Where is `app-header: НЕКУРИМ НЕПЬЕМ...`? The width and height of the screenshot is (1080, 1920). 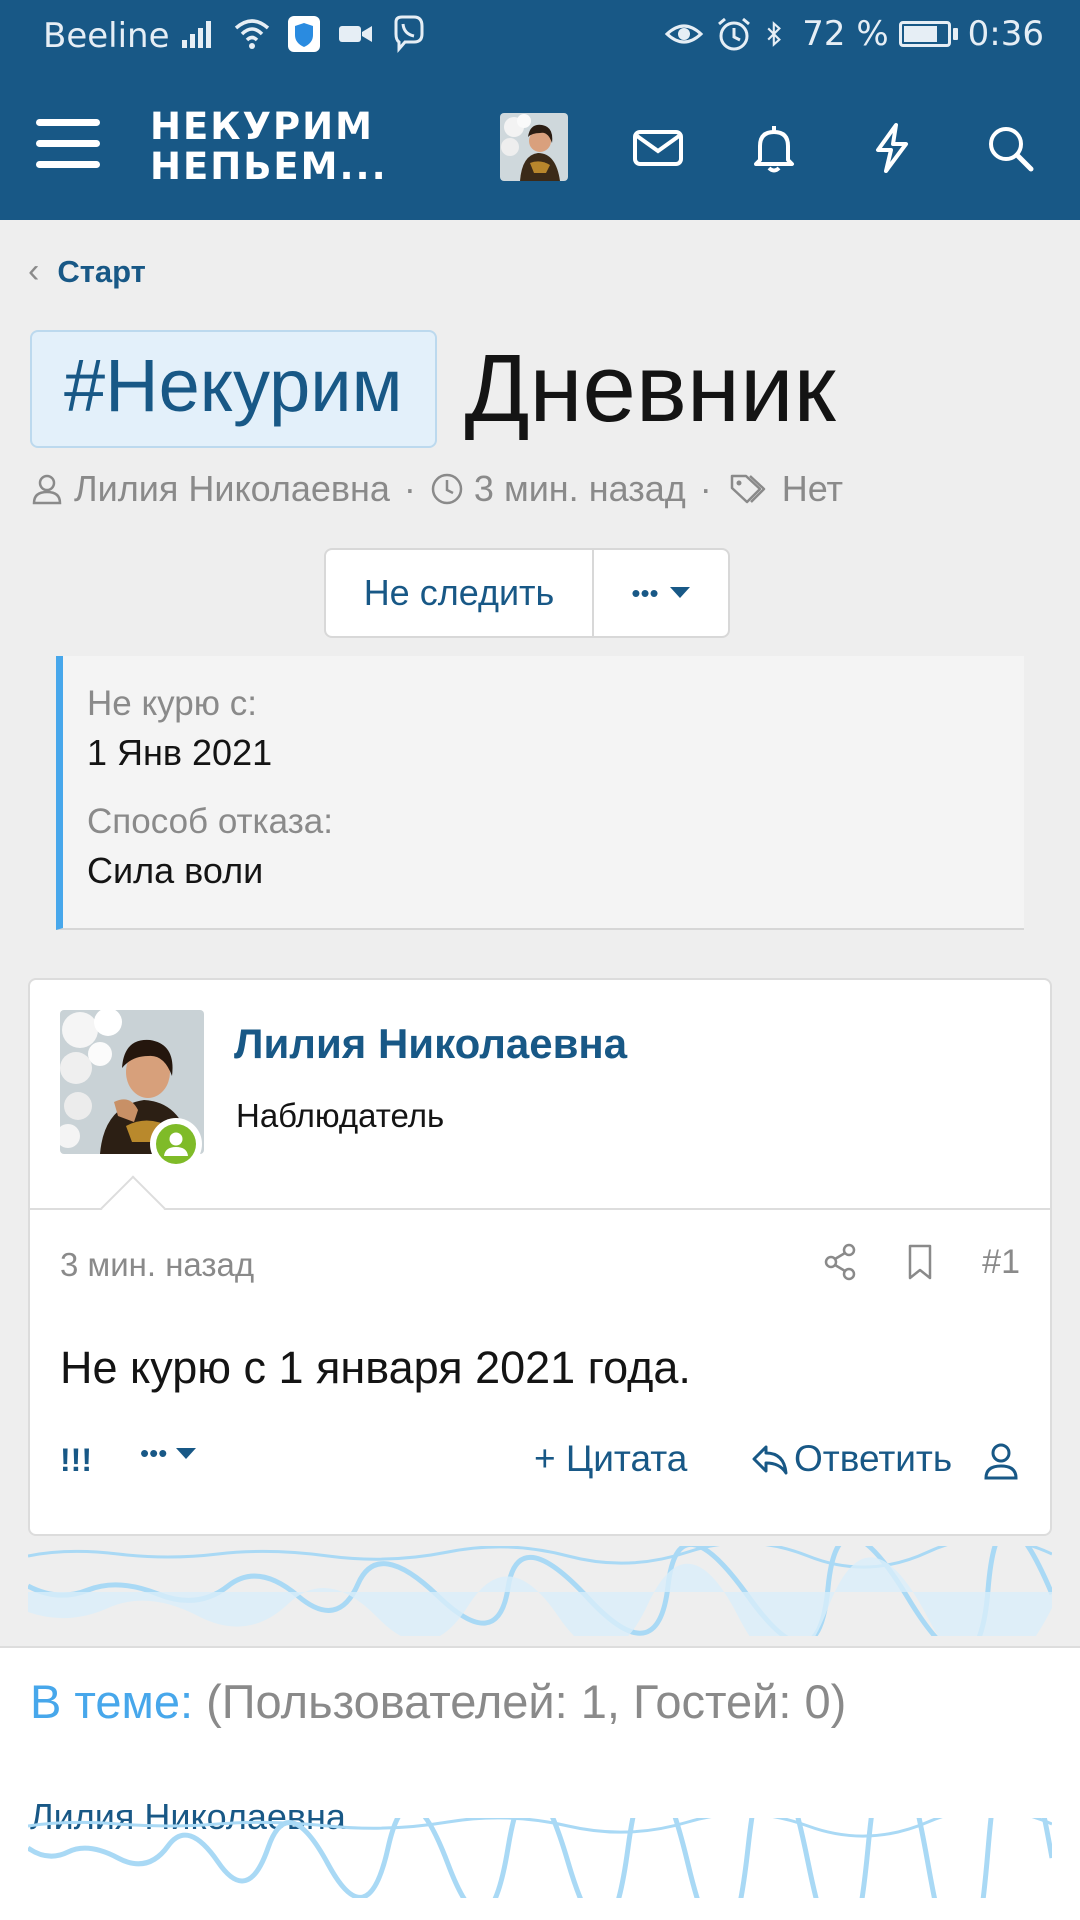 app-header: НЕКУРИМ НЕПЬЕМ... is located at coordinates (540, 147).